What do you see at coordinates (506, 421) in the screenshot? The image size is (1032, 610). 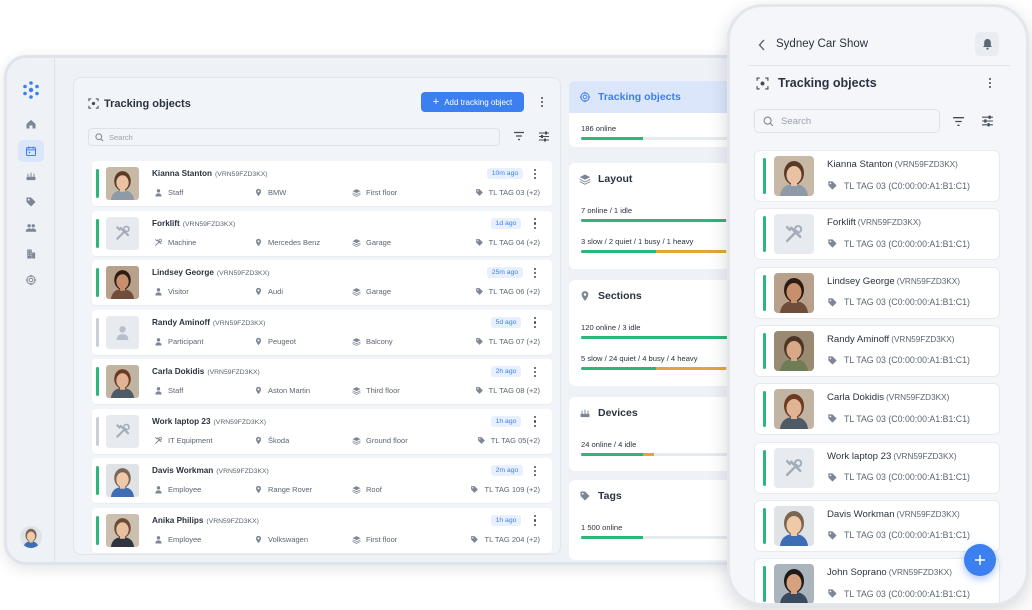 I see `last-seen-badge: 1h ago` at bounding box center [506, 421].